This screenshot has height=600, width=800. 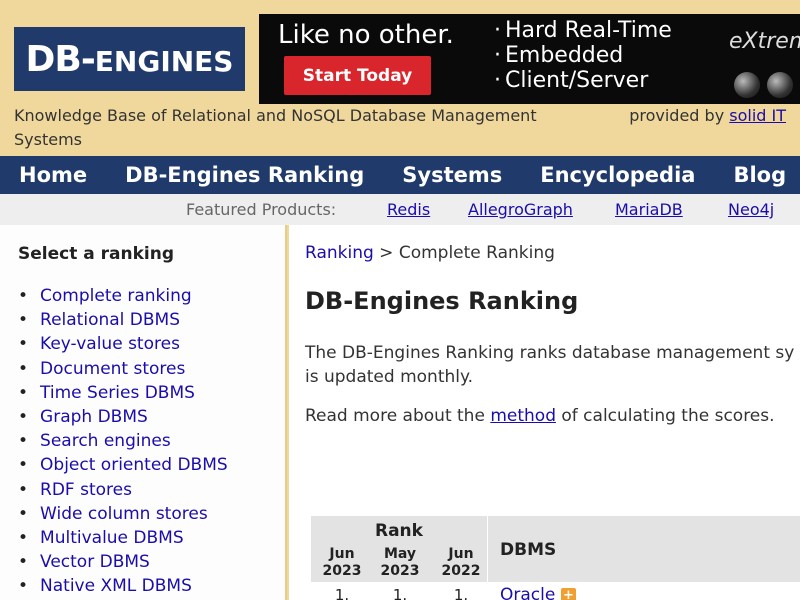 I want to click on ad-feature: Embedded, so click(x=583, y=55).